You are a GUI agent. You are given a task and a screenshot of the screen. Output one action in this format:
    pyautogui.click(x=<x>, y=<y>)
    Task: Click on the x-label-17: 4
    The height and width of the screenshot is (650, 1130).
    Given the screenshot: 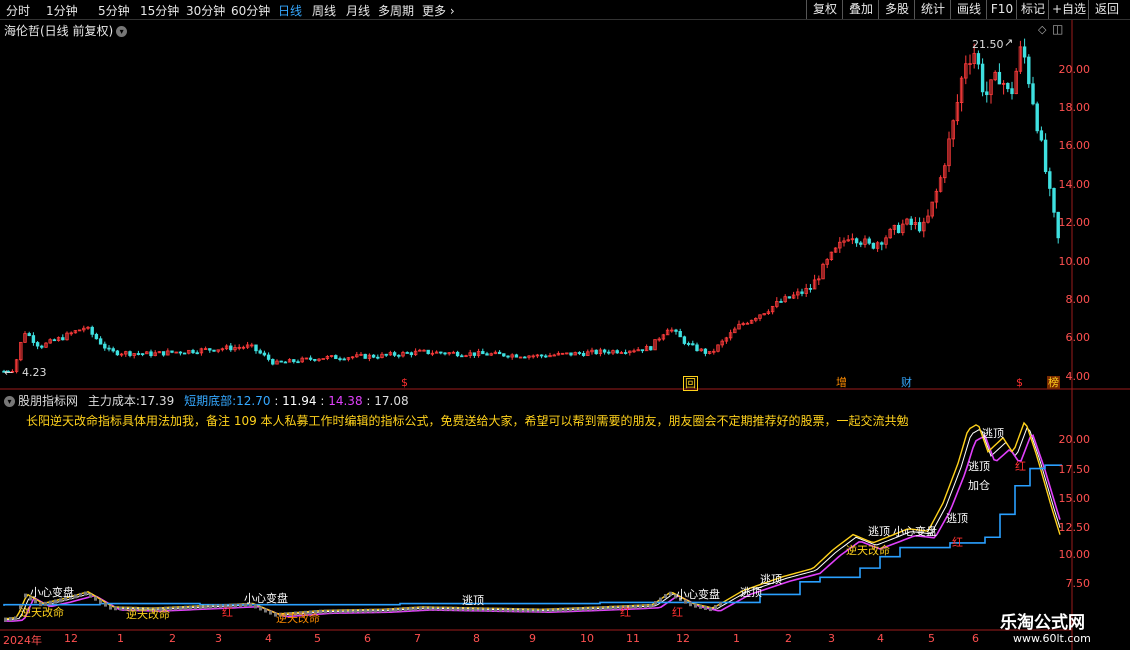 What is the action you would take?
    pyautogui.click(x=880, y=638)
    